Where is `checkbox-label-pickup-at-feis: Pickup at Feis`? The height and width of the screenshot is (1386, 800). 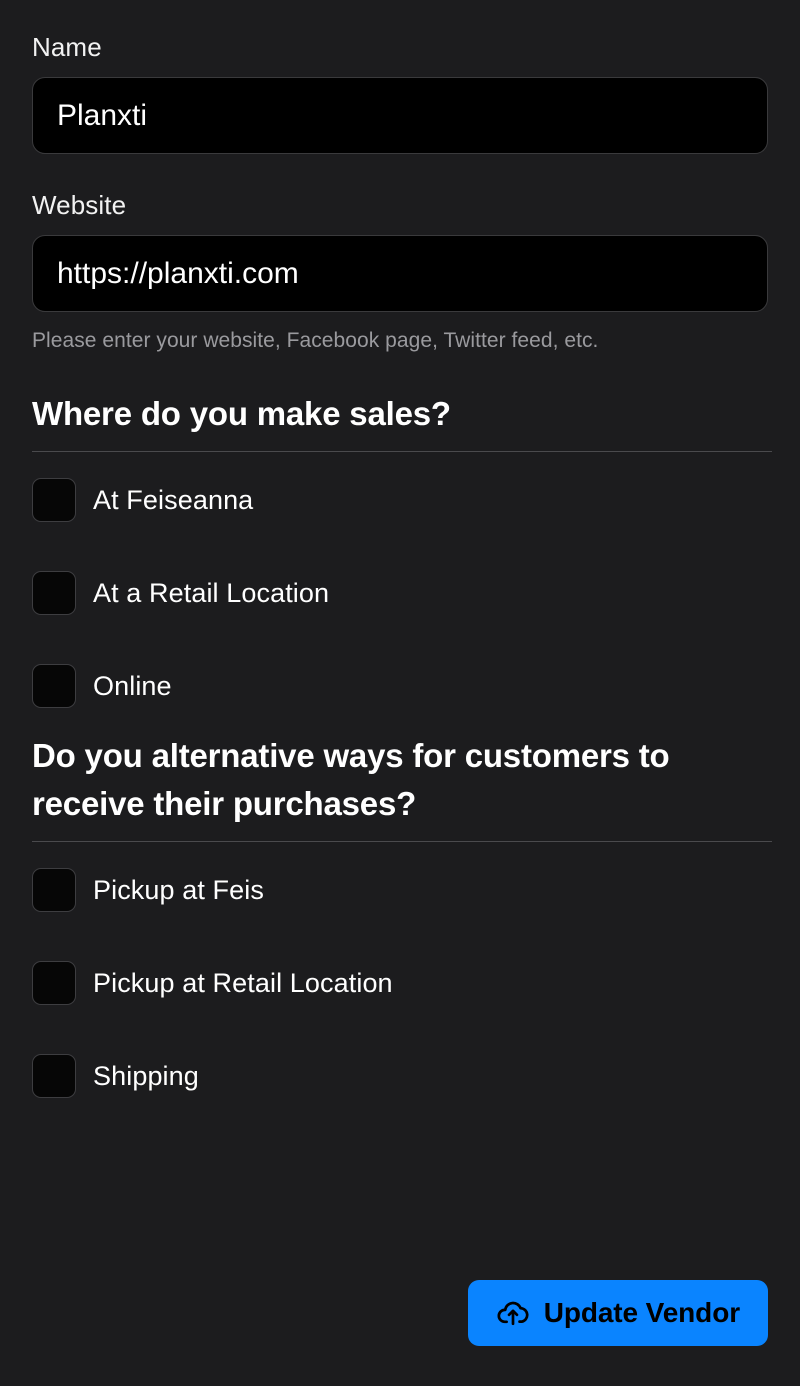 checkbox-label-pickup-at-feis: Pickup at Feis is located at coordinates (178, 889).